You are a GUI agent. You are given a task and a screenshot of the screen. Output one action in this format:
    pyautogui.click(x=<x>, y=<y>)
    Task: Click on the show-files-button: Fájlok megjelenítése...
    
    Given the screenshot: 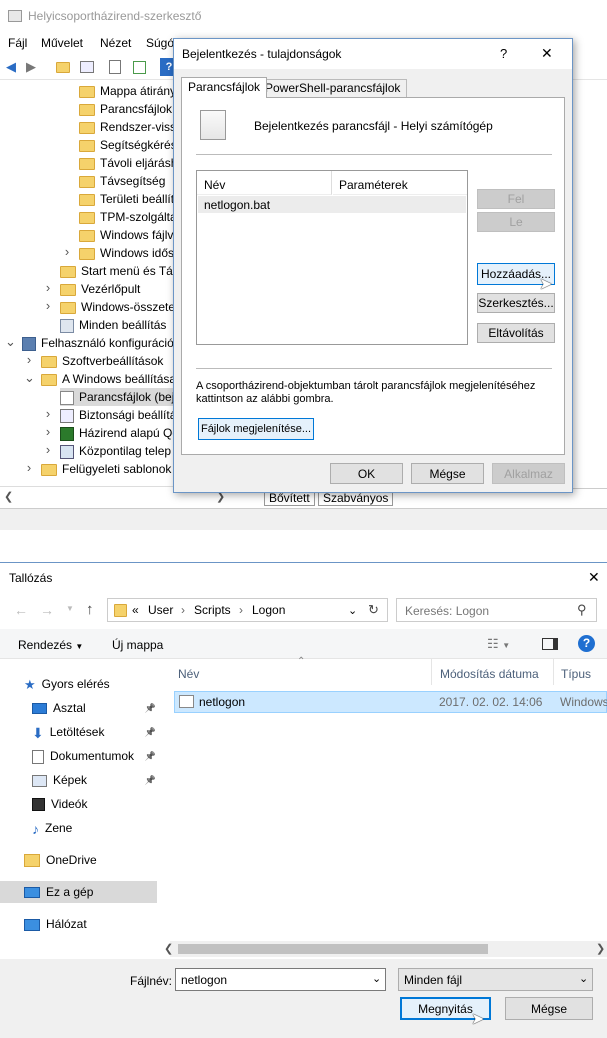 What is the action you would take?
    pyautogui.click(x=256, y=429)
    